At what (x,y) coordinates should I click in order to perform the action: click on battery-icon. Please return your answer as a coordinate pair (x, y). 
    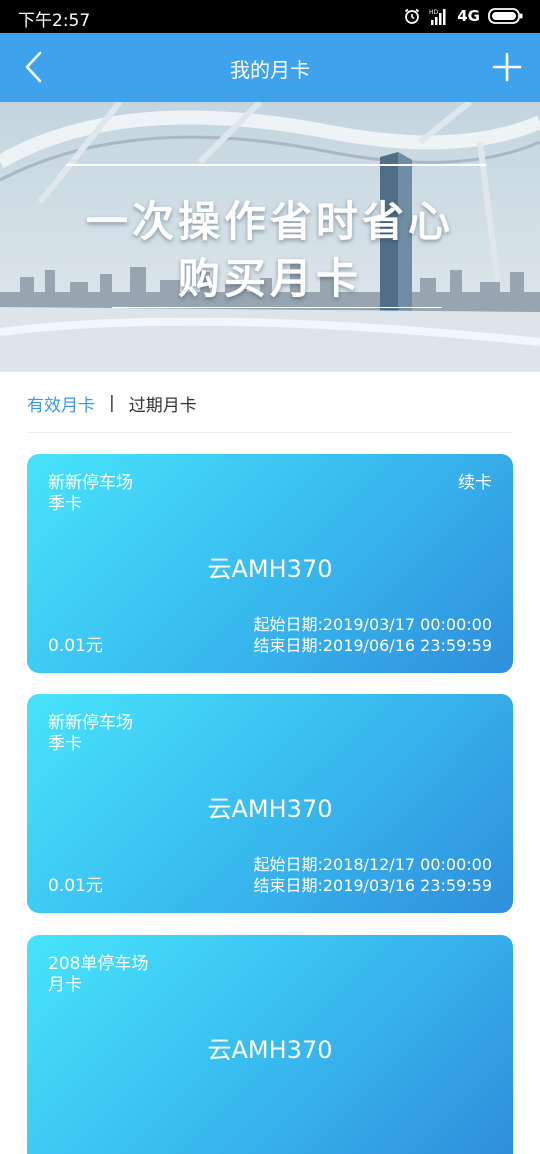
    Looking at the image, I should click on (506, 16).